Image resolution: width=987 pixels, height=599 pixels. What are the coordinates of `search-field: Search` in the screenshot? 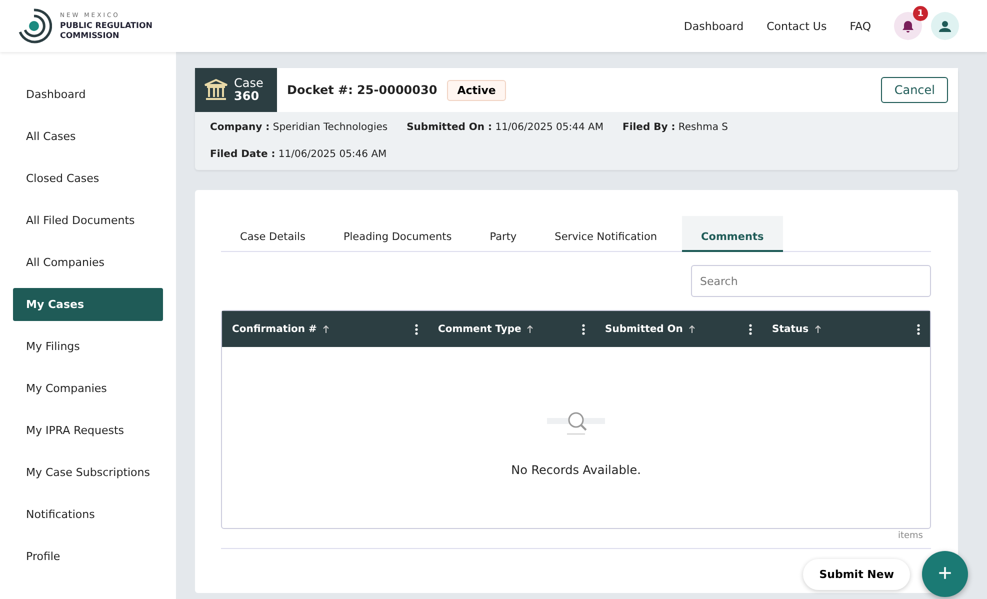 It's located at (811, 281).